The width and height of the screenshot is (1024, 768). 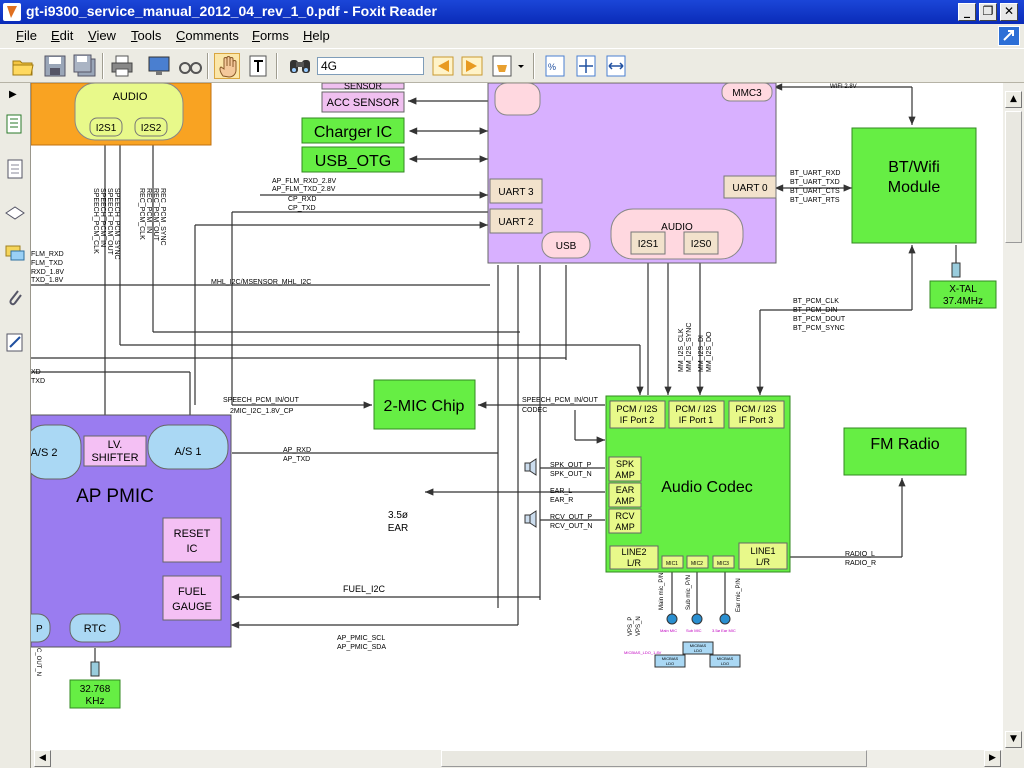 What do you see at coordinates (1013, 739) in the screenshot?
I see `scroll-down-icon: ▼` at bounding box center [1013, 739].